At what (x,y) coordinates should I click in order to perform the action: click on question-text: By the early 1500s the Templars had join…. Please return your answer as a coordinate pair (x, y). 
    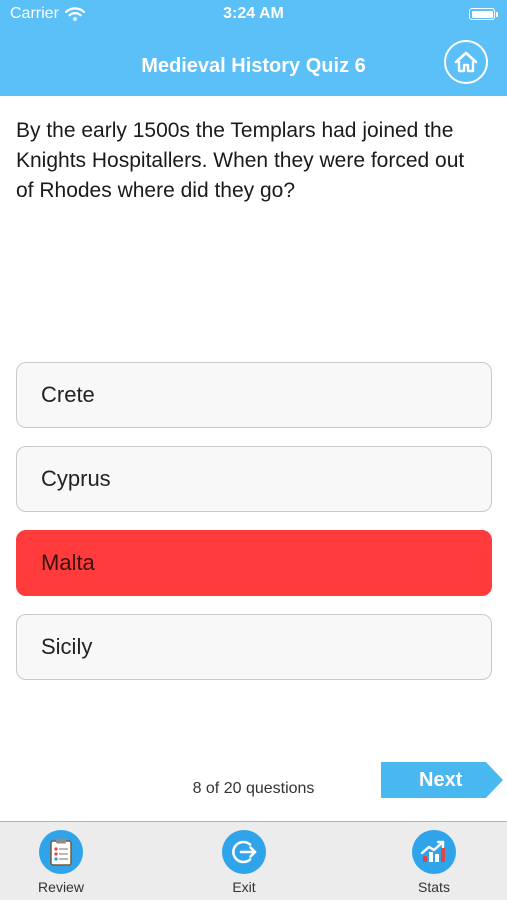
    Looking at the image, I should click on (240, 160).